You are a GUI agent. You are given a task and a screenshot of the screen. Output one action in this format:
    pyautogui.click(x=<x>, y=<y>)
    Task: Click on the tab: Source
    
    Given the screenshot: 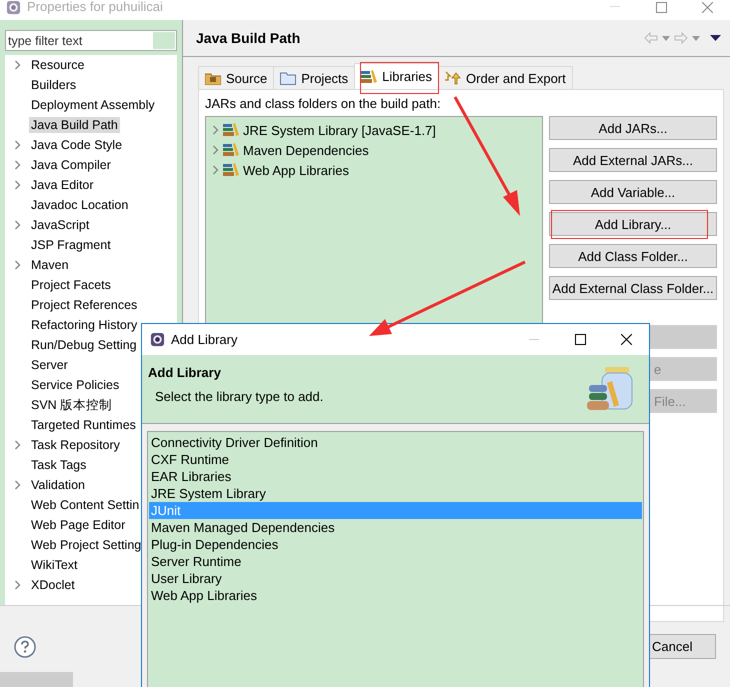 What is the action you would take?
    pyautogui.click(x=236, y=77)
    